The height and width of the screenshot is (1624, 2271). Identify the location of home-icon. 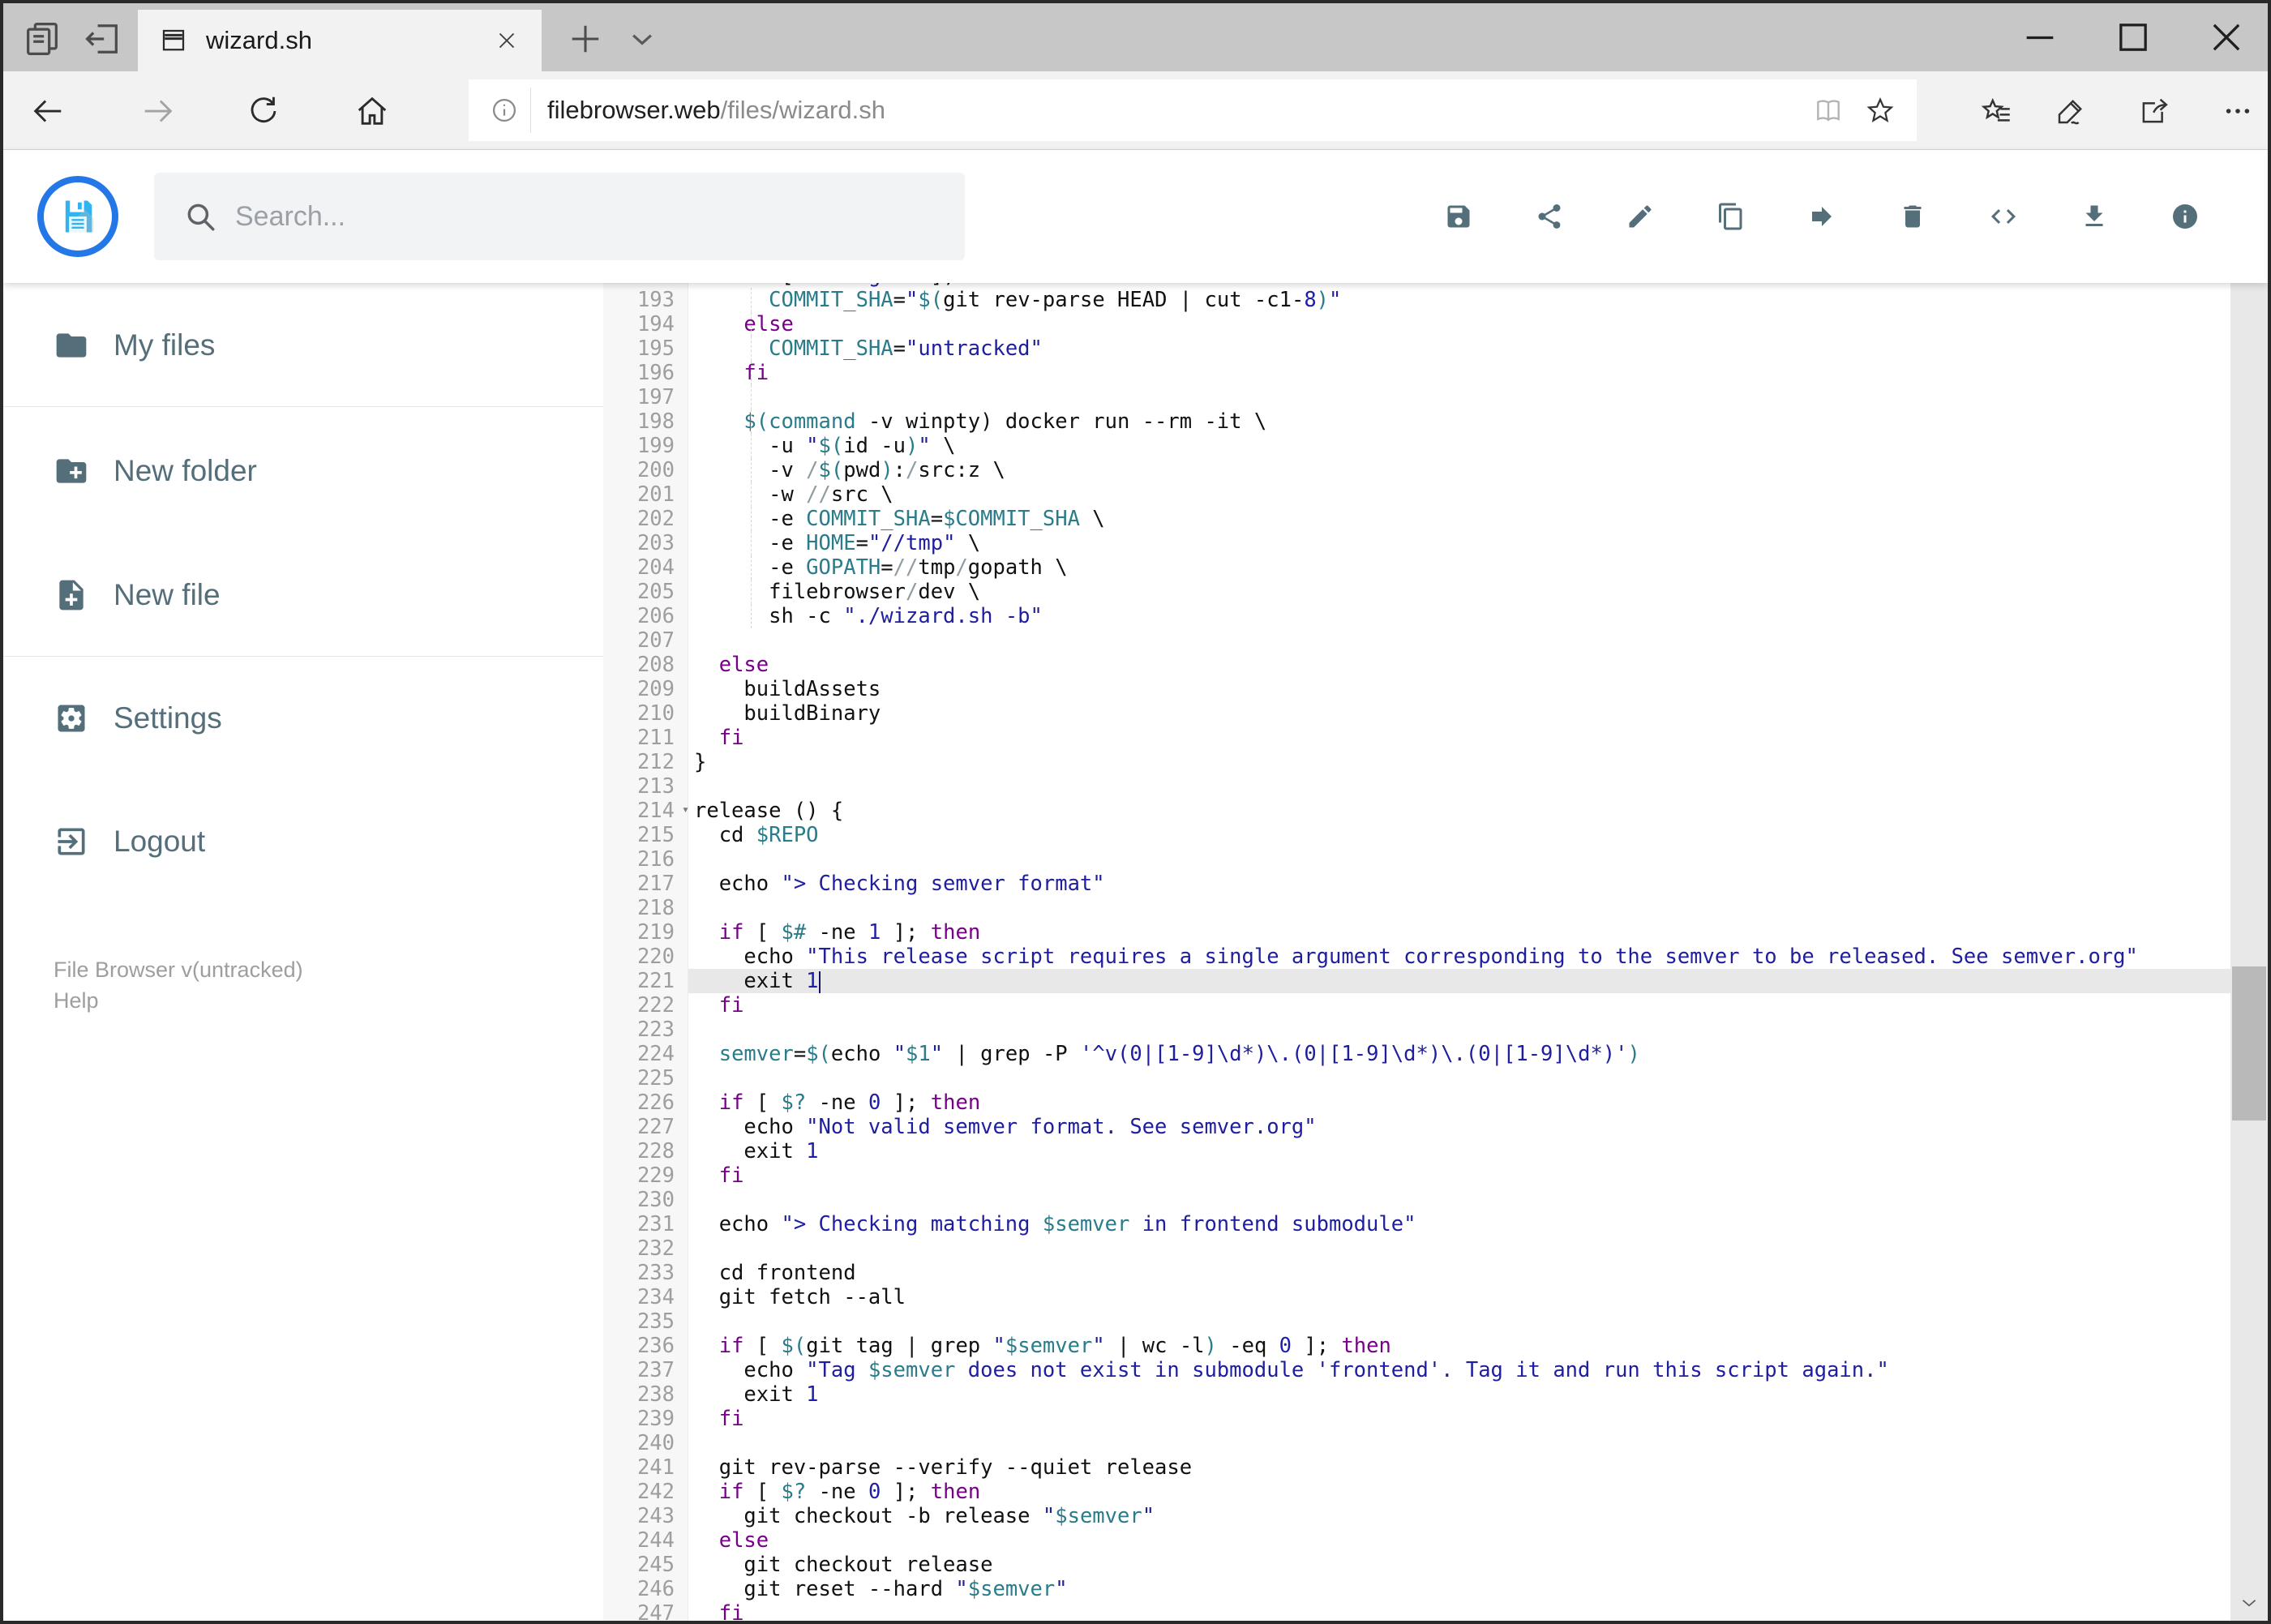
(373, 111).